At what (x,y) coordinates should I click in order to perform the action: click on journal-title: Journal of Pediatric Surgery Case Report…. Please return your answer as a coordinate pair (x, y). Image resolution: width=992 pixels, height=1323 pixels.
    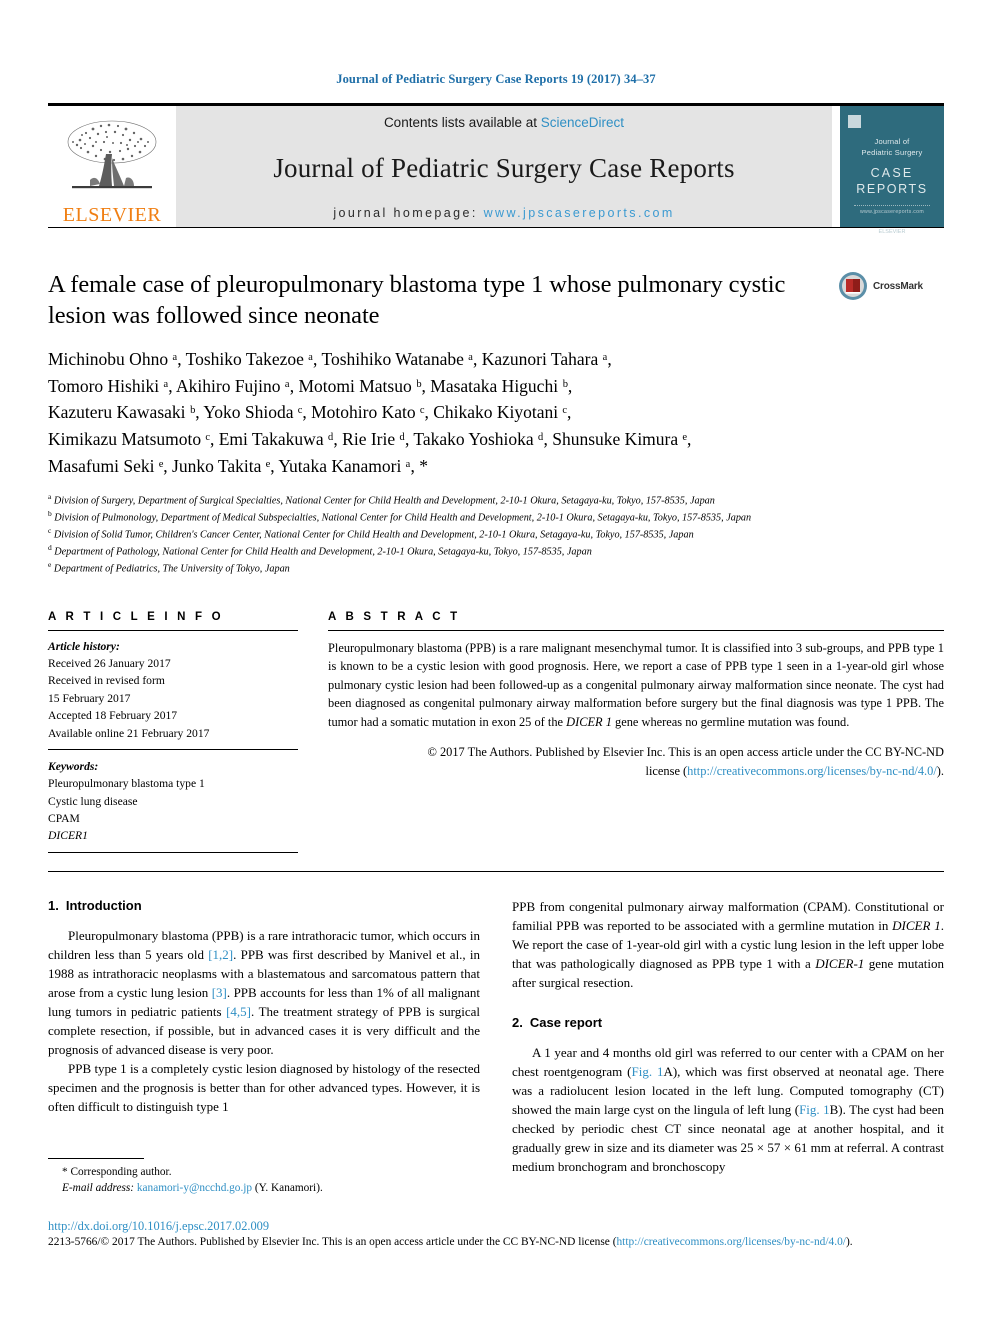
    Looking at the image, I should click on (504, 167).